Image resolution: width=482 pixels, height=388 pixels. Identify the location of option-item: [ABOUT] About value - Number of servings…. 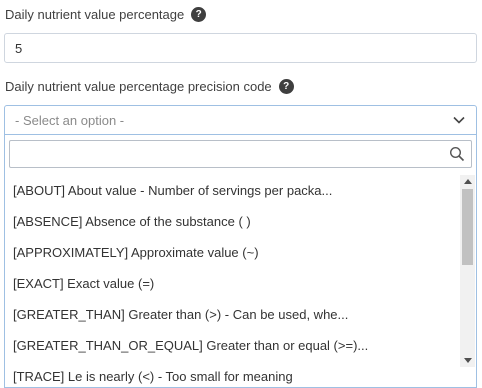
(232, 190).